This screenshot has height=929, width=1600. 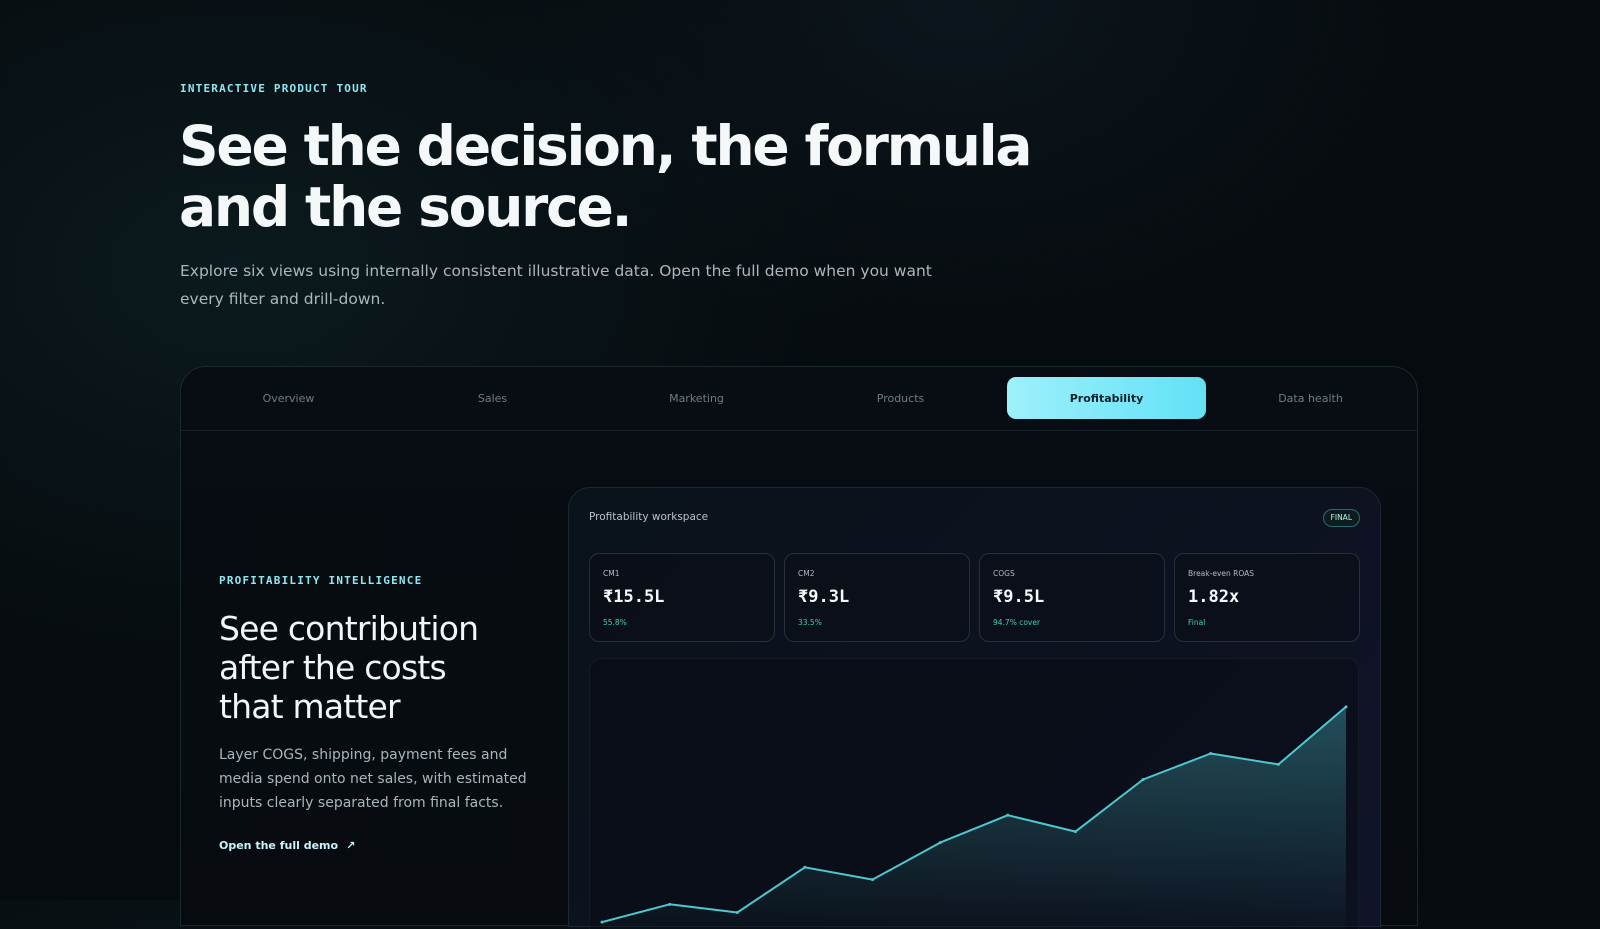 I want to click on profitability-chart, so click(x=974, y=793).